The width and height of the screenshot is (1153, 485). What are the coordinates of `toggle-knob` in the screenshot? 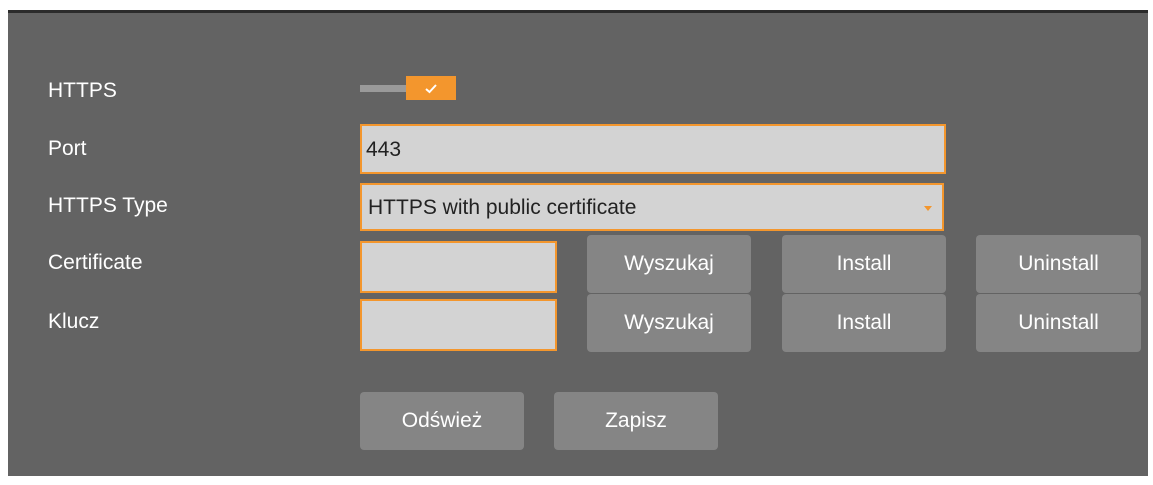 It's located at (431, 88).